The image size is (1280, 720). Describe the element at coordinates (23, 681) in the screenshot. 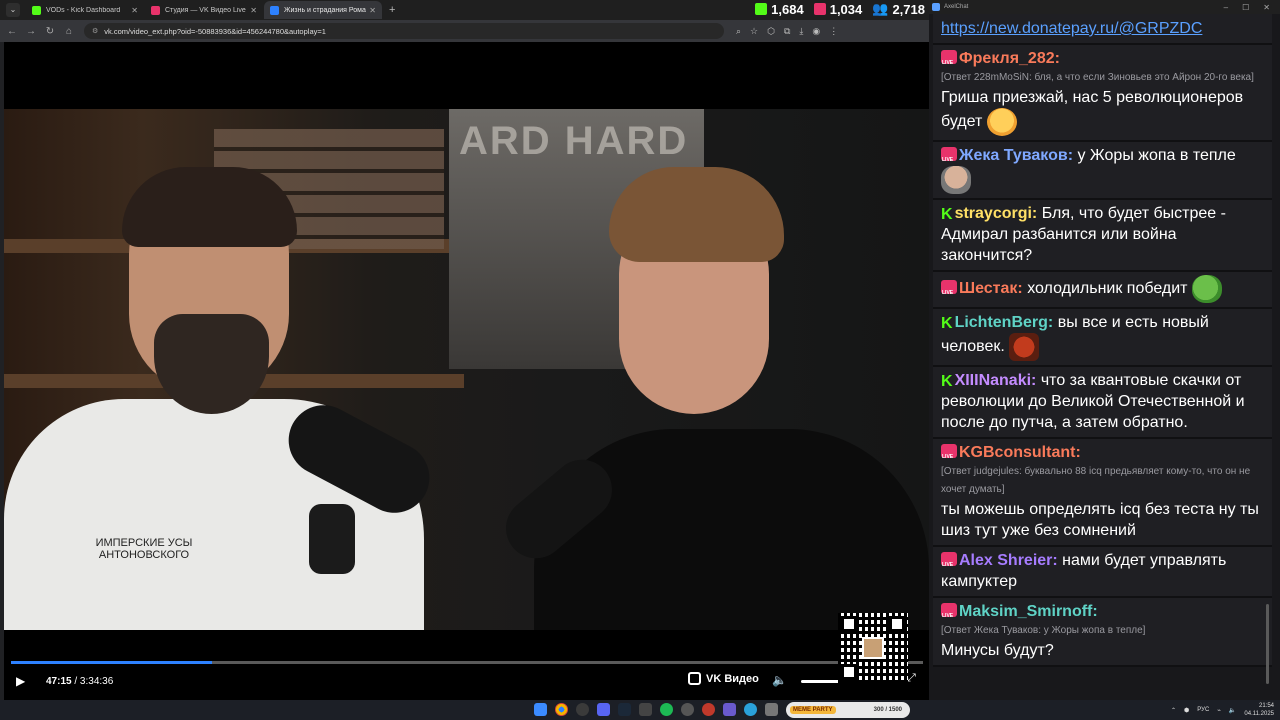

I see `play-icon: ▶` at that location.